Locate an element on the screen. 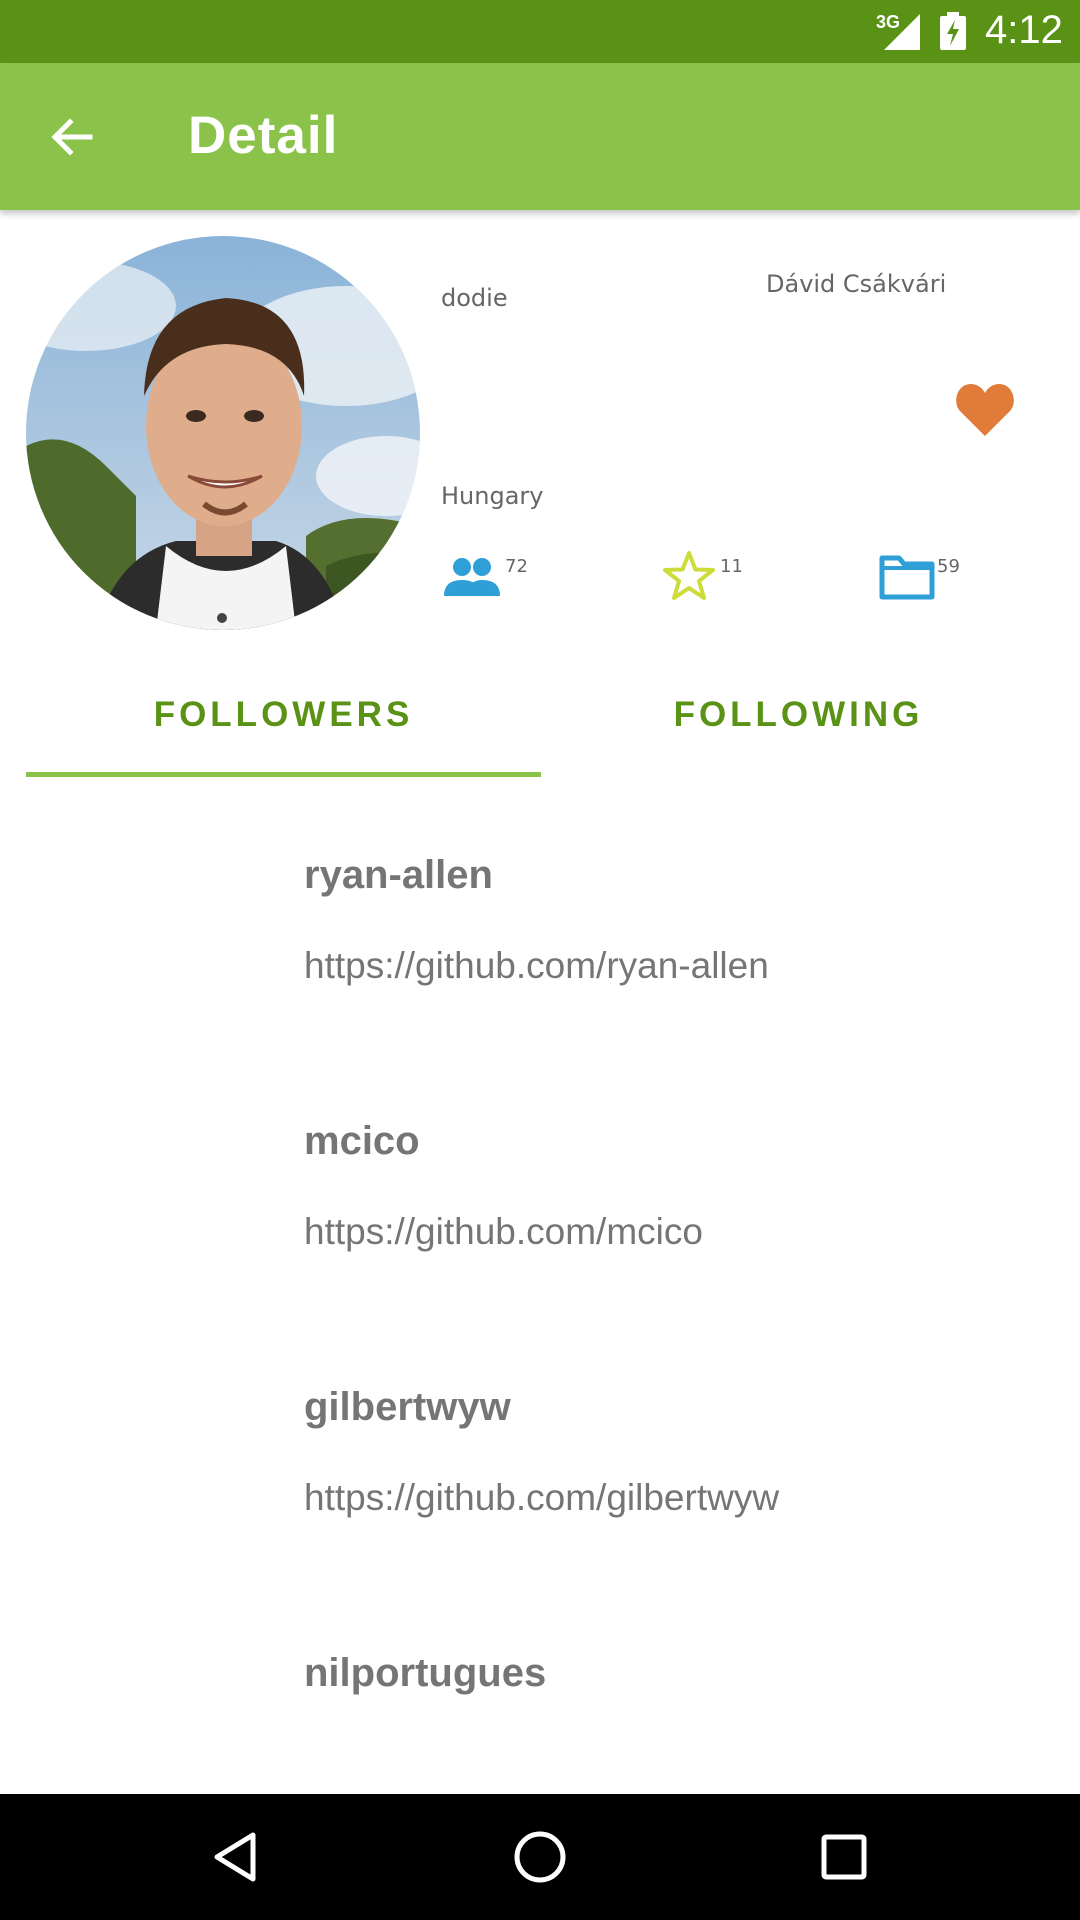 The height and width of the screenshot is (1920, 1080). arrow-back-icon is located at coordinates (72, 137).